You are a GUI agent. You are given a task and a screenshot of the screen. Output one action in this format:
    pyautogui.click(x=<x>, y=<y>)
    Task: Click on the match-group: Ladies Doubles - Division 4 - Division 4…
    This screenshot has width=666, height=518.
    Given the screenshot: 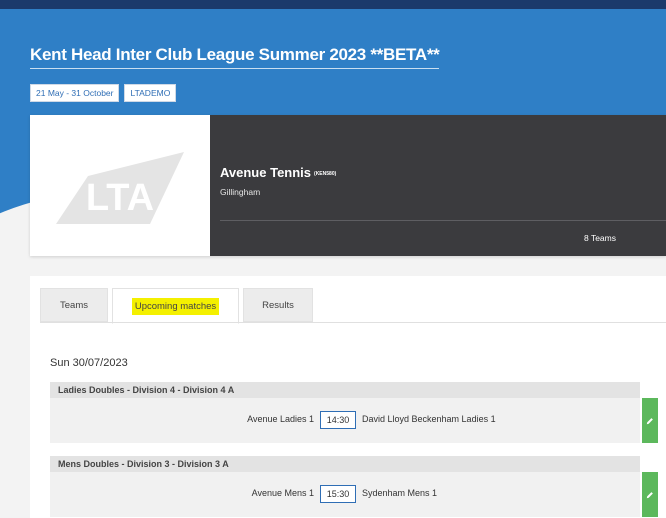 What is the action you would take?
    pyautogui.click(x=354, y=412)
    